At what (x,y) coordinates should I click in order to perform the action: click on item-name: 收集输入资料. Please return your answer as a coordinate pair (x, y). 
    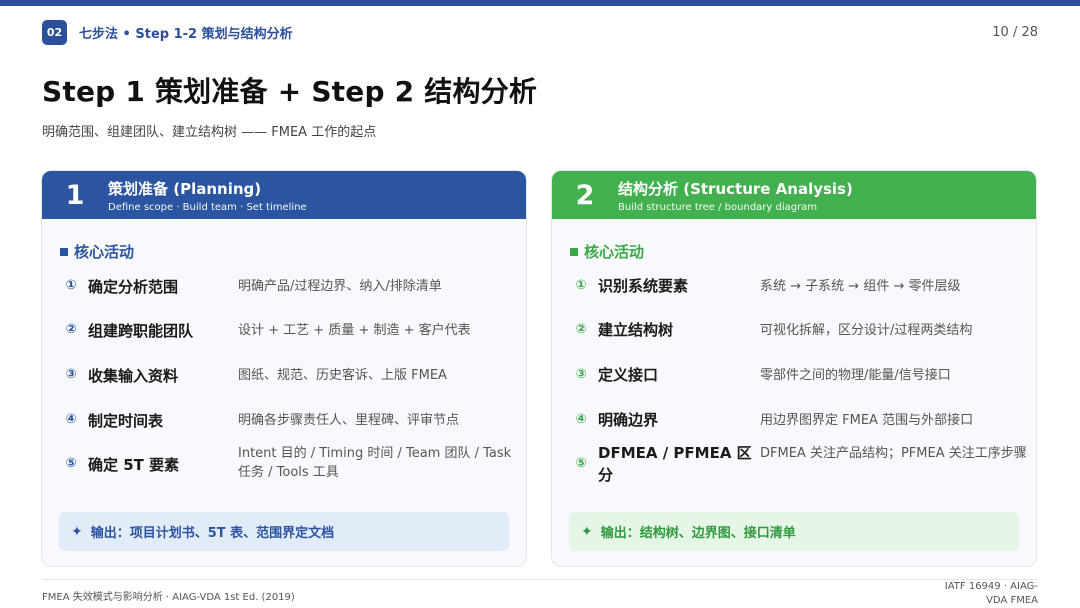
    Looking at the image, I should click on (133, 376).